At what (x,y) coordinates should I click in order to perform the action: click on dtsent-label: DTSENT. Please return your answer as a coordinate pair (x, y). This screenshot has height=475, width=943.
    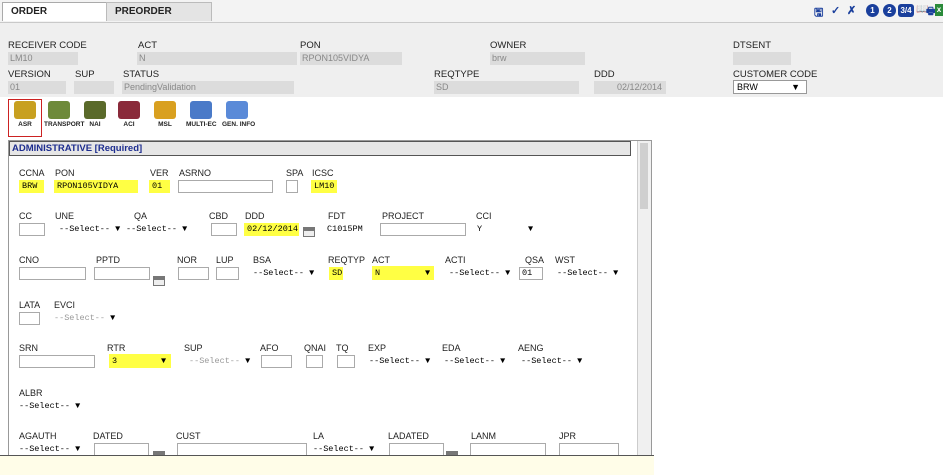
    Looking at the image, I should click on (752, 45).